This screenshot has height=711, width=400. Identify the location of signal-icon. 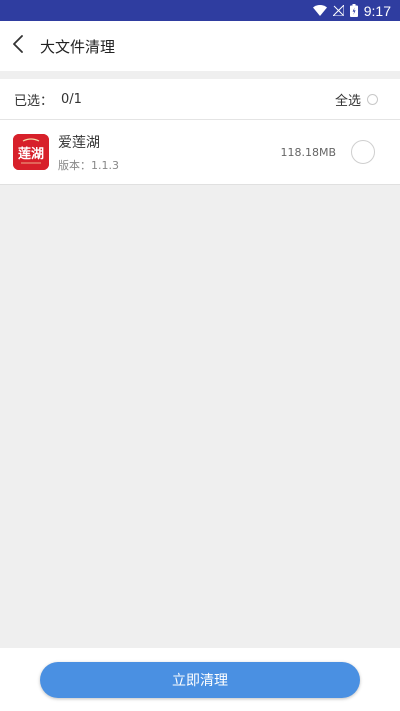
(338, 10).